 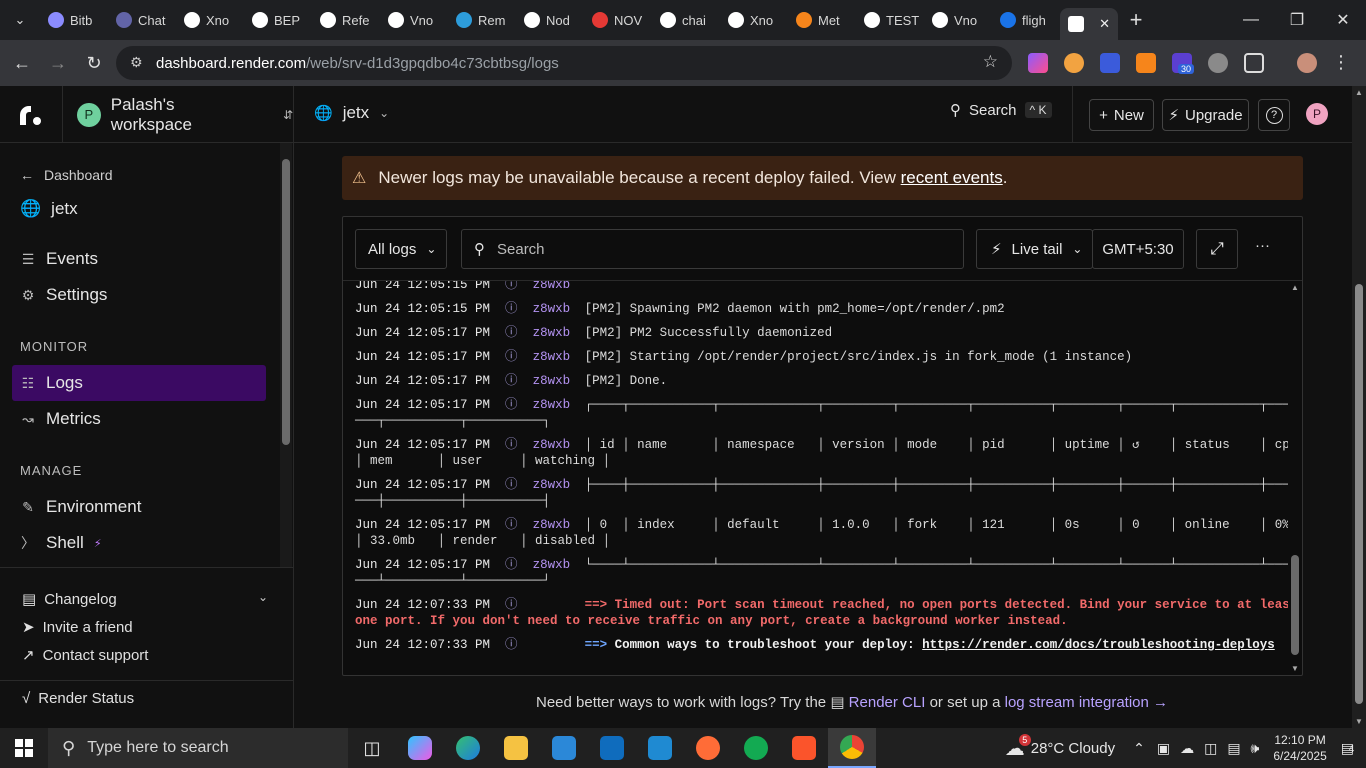 I want to click on sidebar-item-events: ☰ Events, so click(x=59, y=259).